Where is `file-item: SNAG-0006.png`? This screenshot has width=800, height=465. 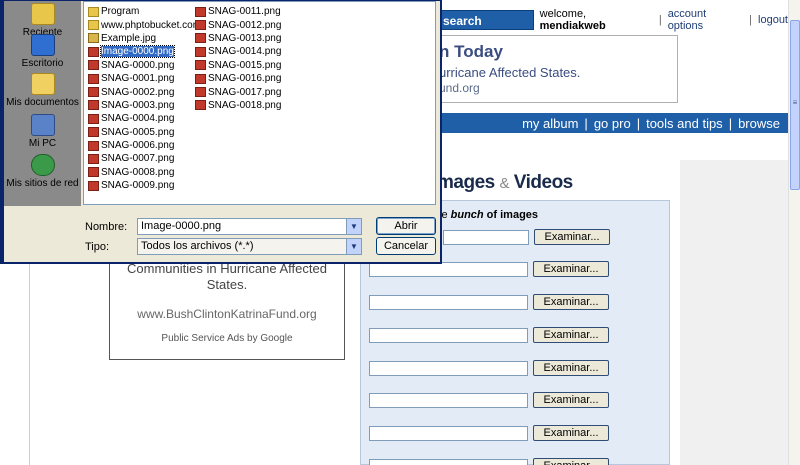 file-item: SNAG-0006.png is located at coordinates (144, 145).